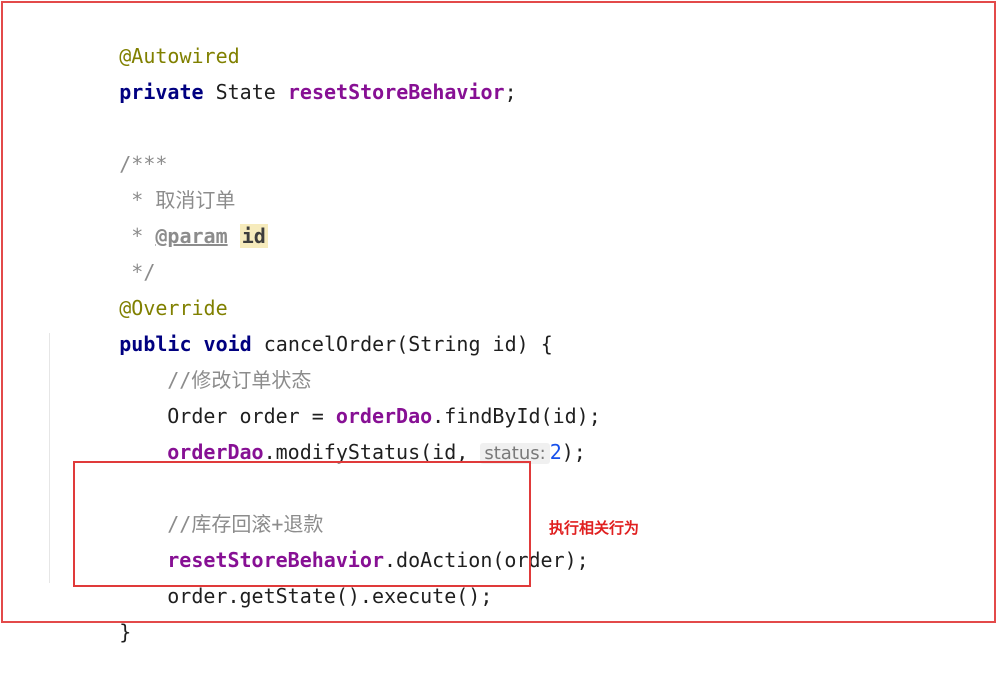  I want to click on code-line-closing-brace: }, so click(89, 615).